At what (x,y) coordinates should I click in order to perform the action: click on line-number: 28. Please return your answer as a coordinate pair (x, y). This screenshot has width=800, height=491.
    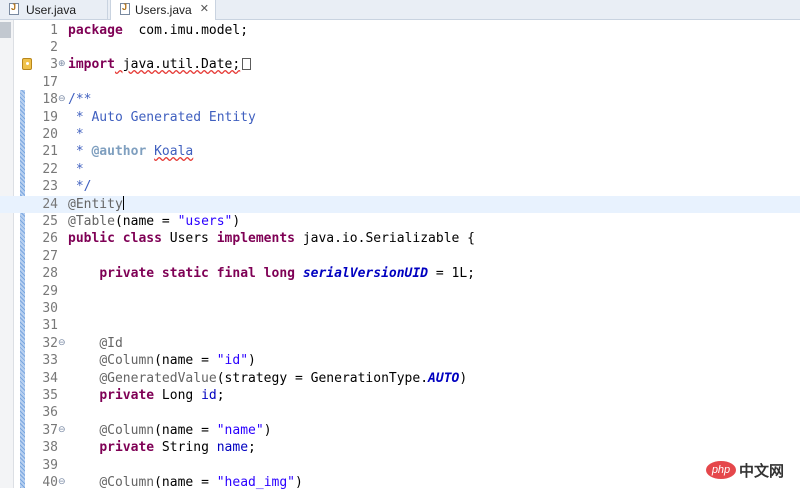
    Looking at the image, I should click on (50, 274).